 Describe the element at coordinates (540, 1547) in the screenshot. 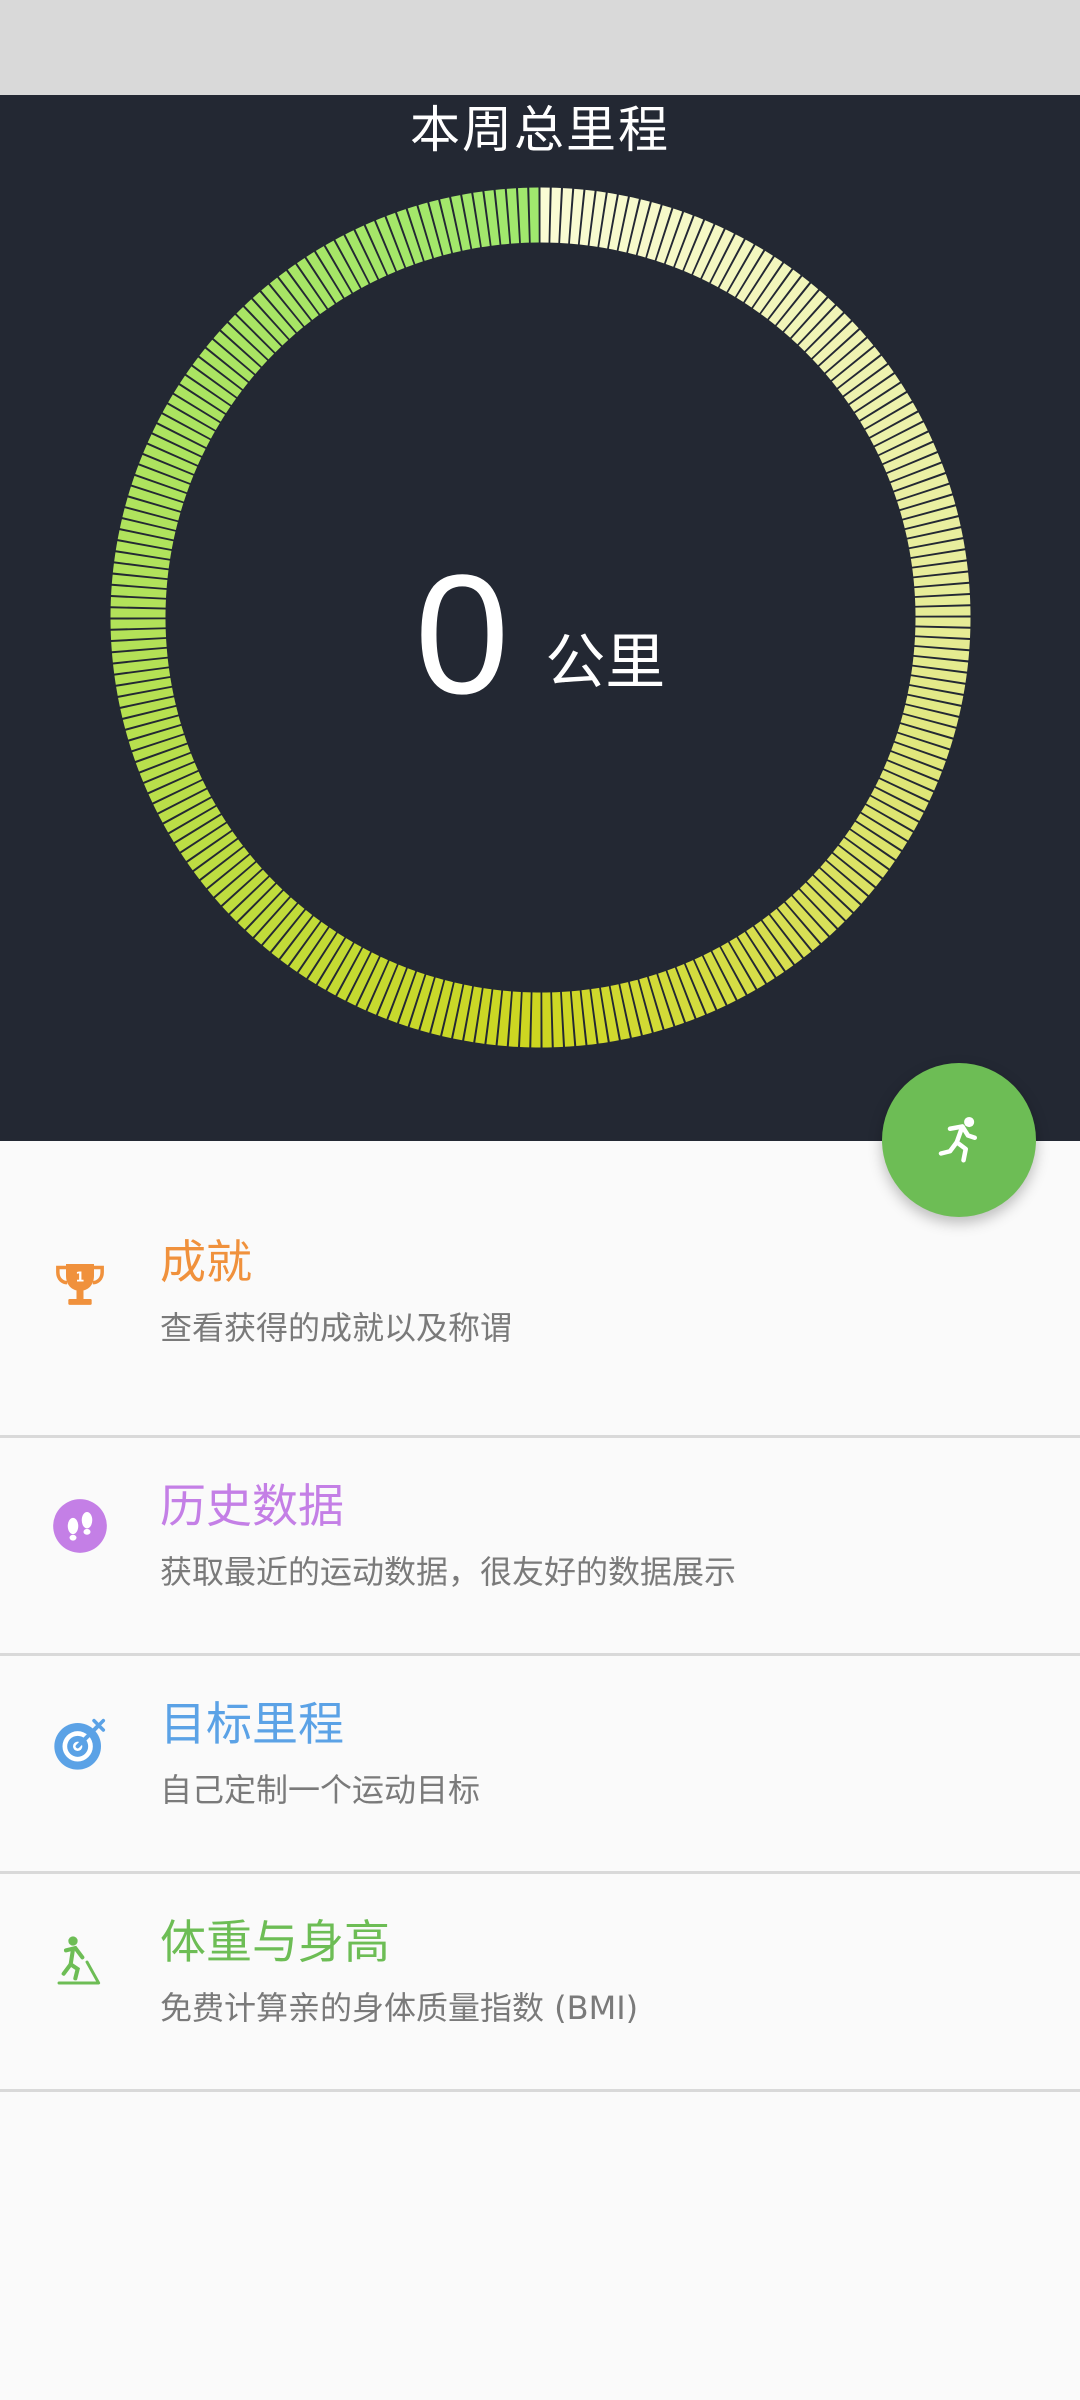

I see `menu-item-history: 历史数据 获取最近的运动数据，很友好的数据展示` at that location.